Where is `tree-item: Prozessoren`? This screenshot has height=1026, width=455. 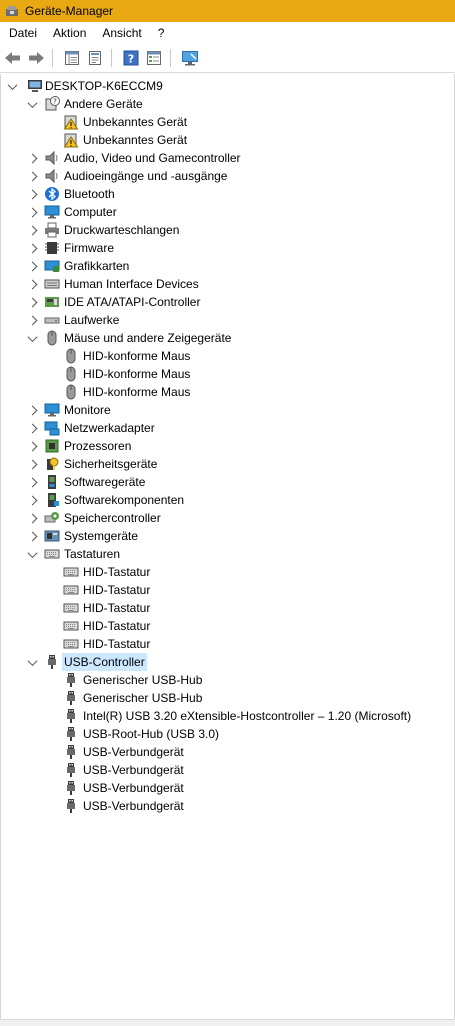
tree-item: Prozessoren is located at coordinates (227, 446).